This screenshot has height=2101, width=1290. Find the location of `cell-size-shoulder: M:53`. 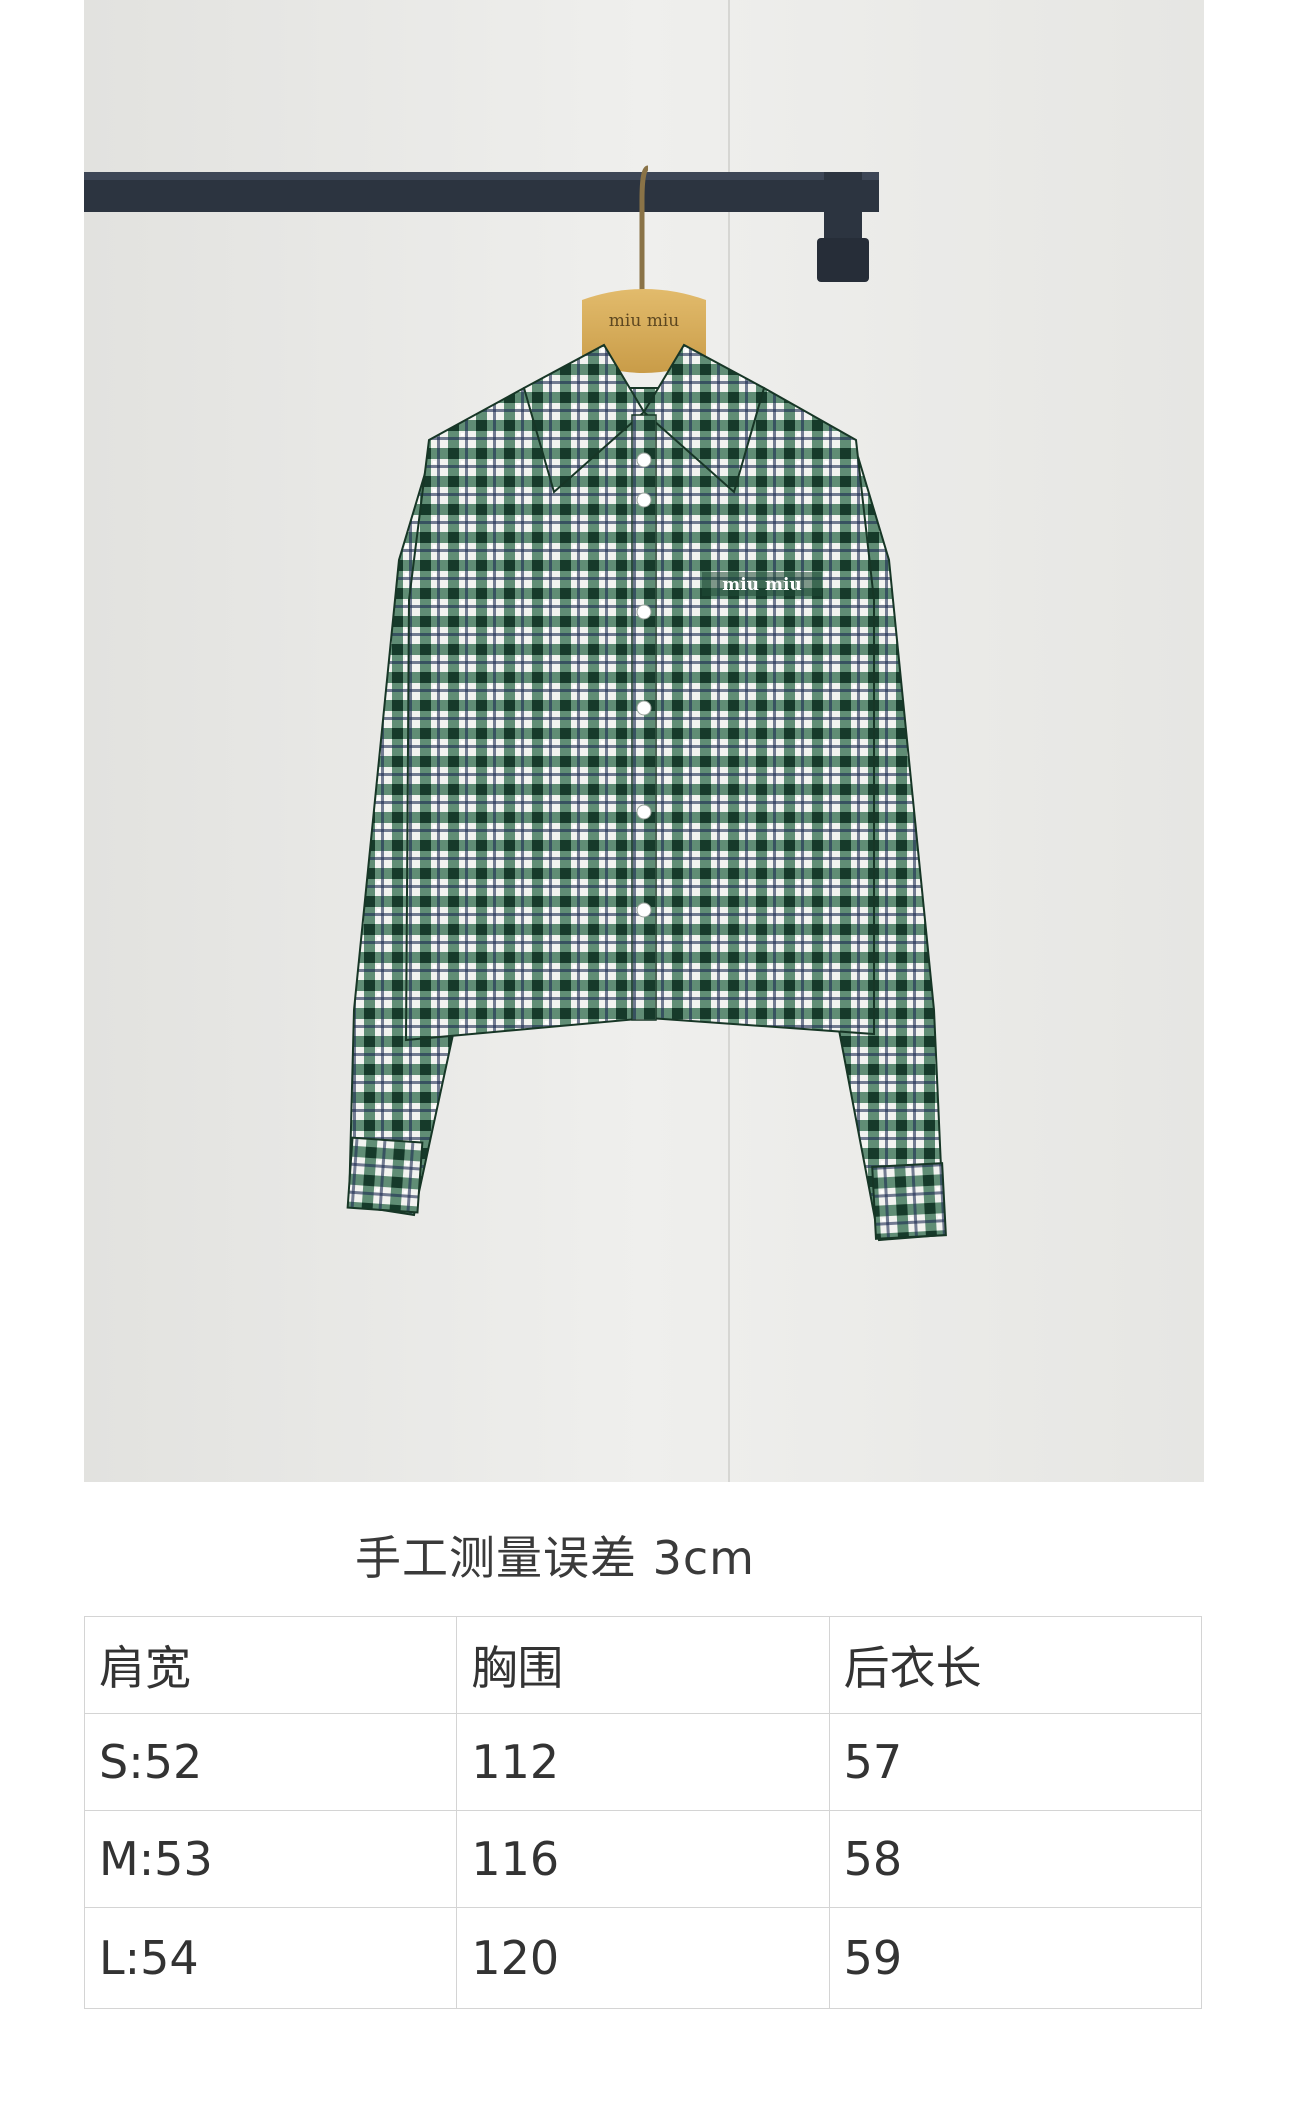

cell-size-shoulder: M:53 is located at coordinates (270, 1859).